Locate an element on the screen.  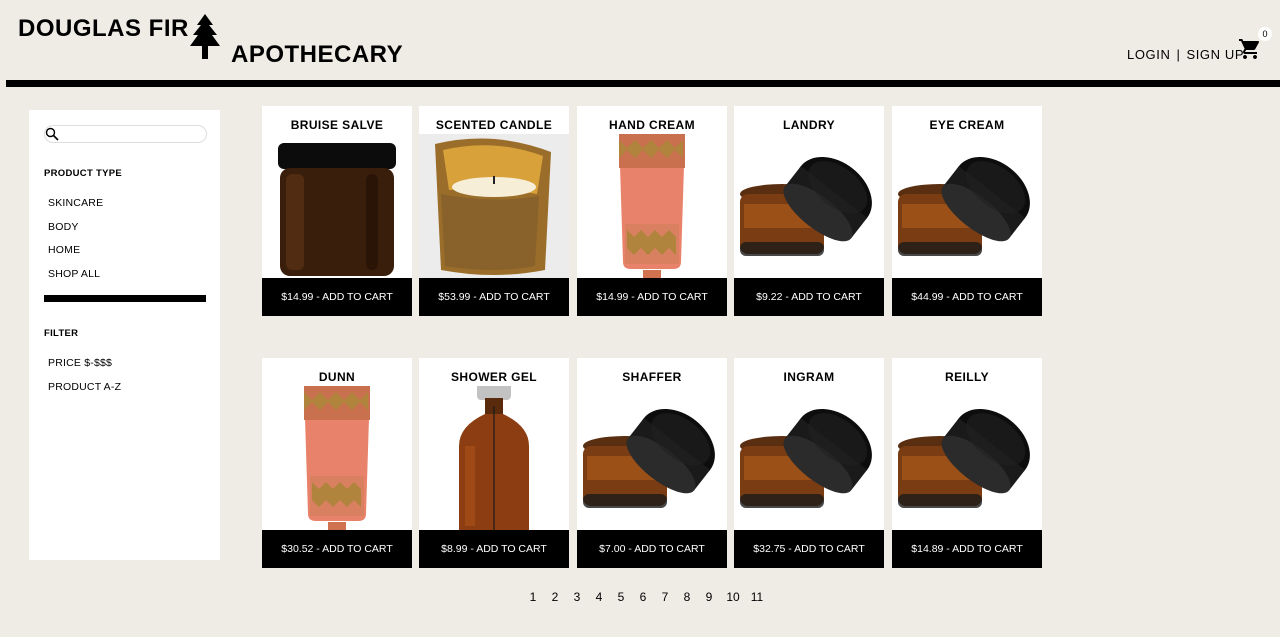
product-name: HAND CREAM is located at coordinates (652, 125).